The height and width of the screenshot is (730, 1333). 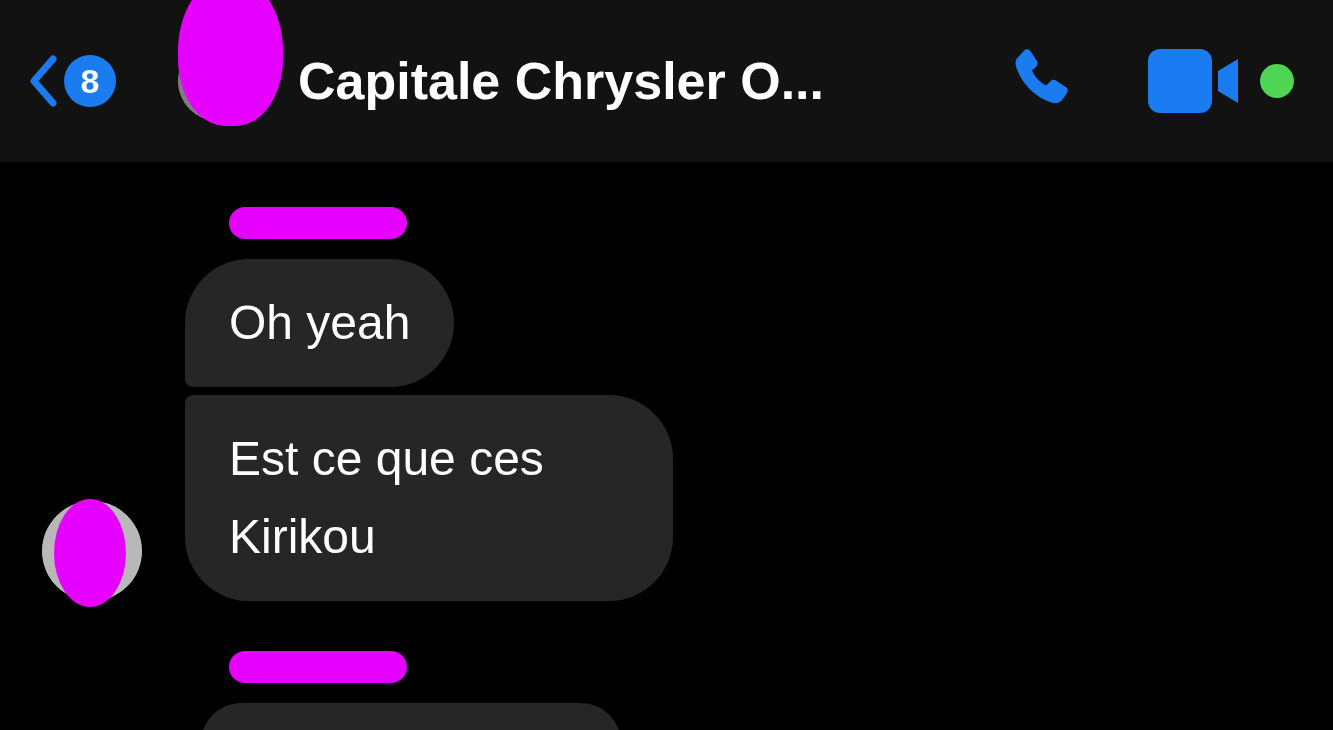 What do you see at coordinates (43, 81) in the screenshot?
I see `chevron-left-icon` at bounding box center [43, 81].